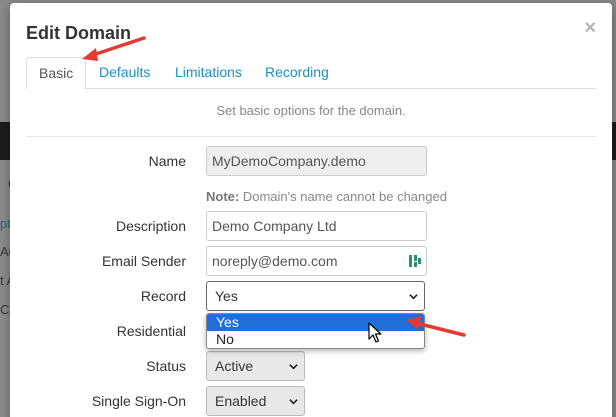 The image size is (616, 417). What do you see at coordinates (316, 161) in the screenshot?
I see `name-field: MyDemoCompany.demo` at bounding box center [316, 161].